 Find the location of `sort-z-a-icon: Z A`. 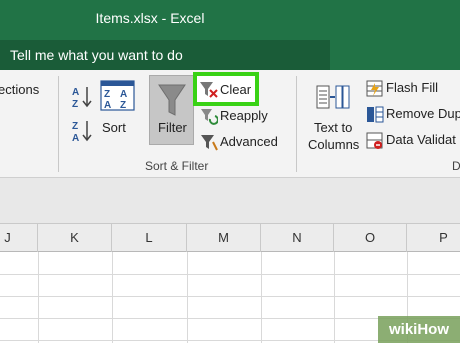

sort-z-a-icon: Z A is located at coordinates (82, 132).